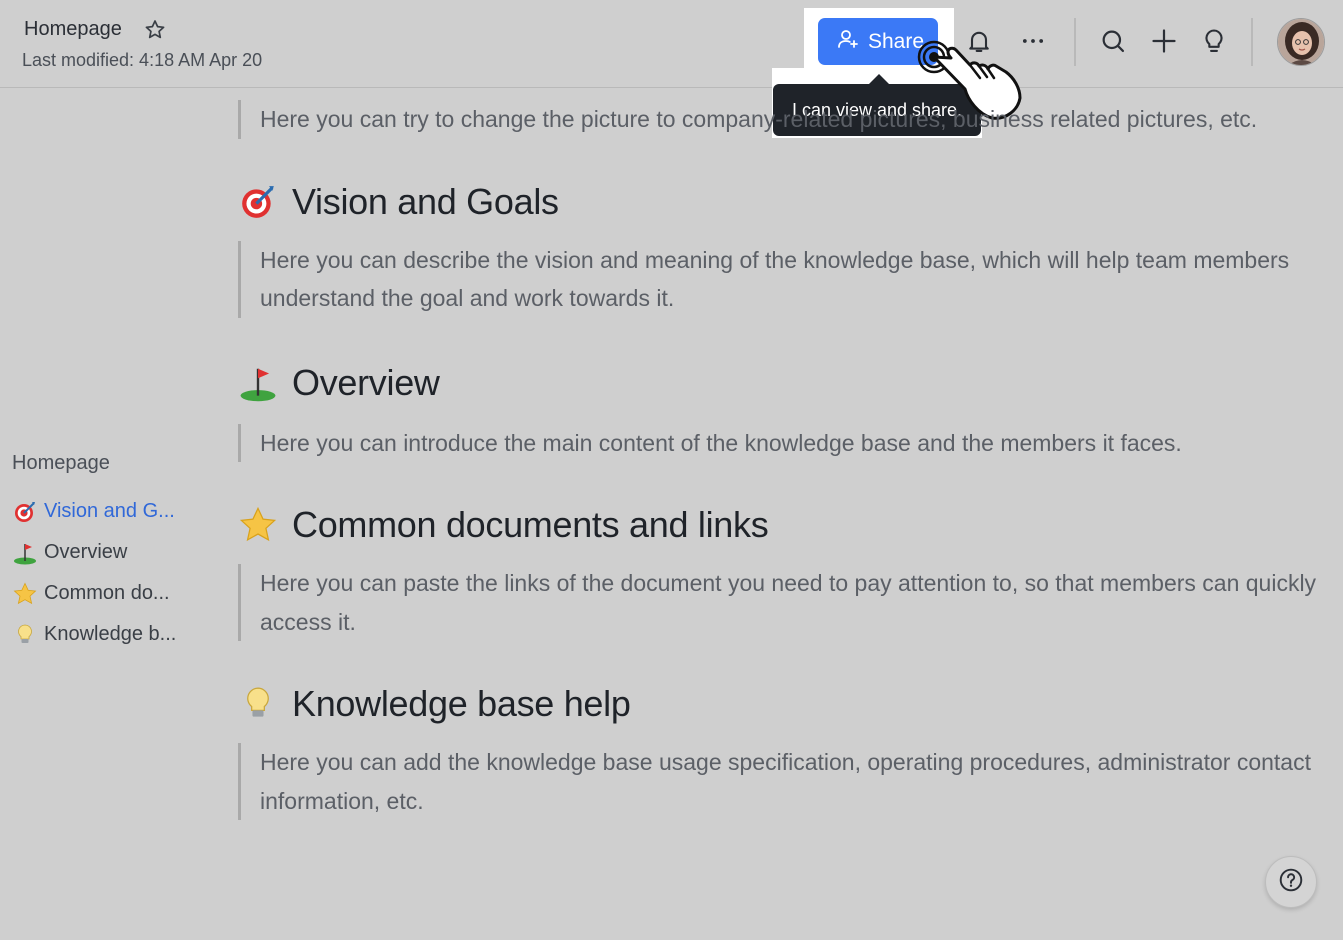 Image resolution: width=1343 pixels, height=940 pixels. Describe the element at coordinates (848, 42) in the screenshot. I see `add-user-icon` at that location.